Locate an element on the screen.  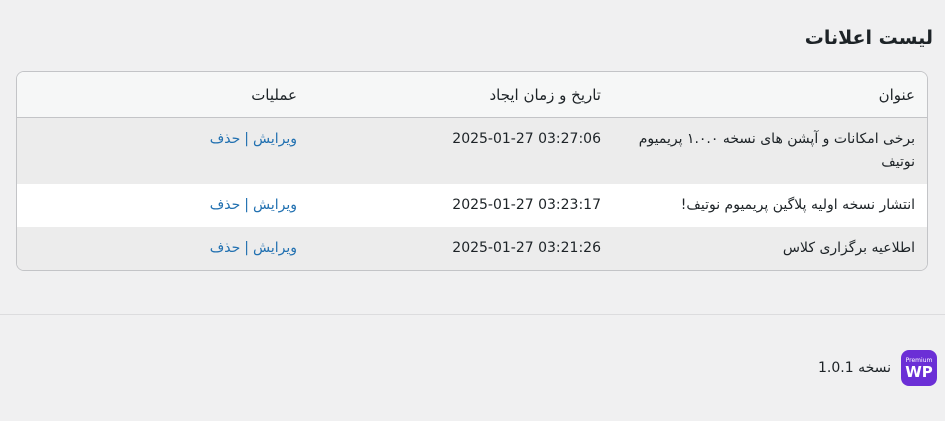
logo-main-text: WP is located at coordinates (919, 371).